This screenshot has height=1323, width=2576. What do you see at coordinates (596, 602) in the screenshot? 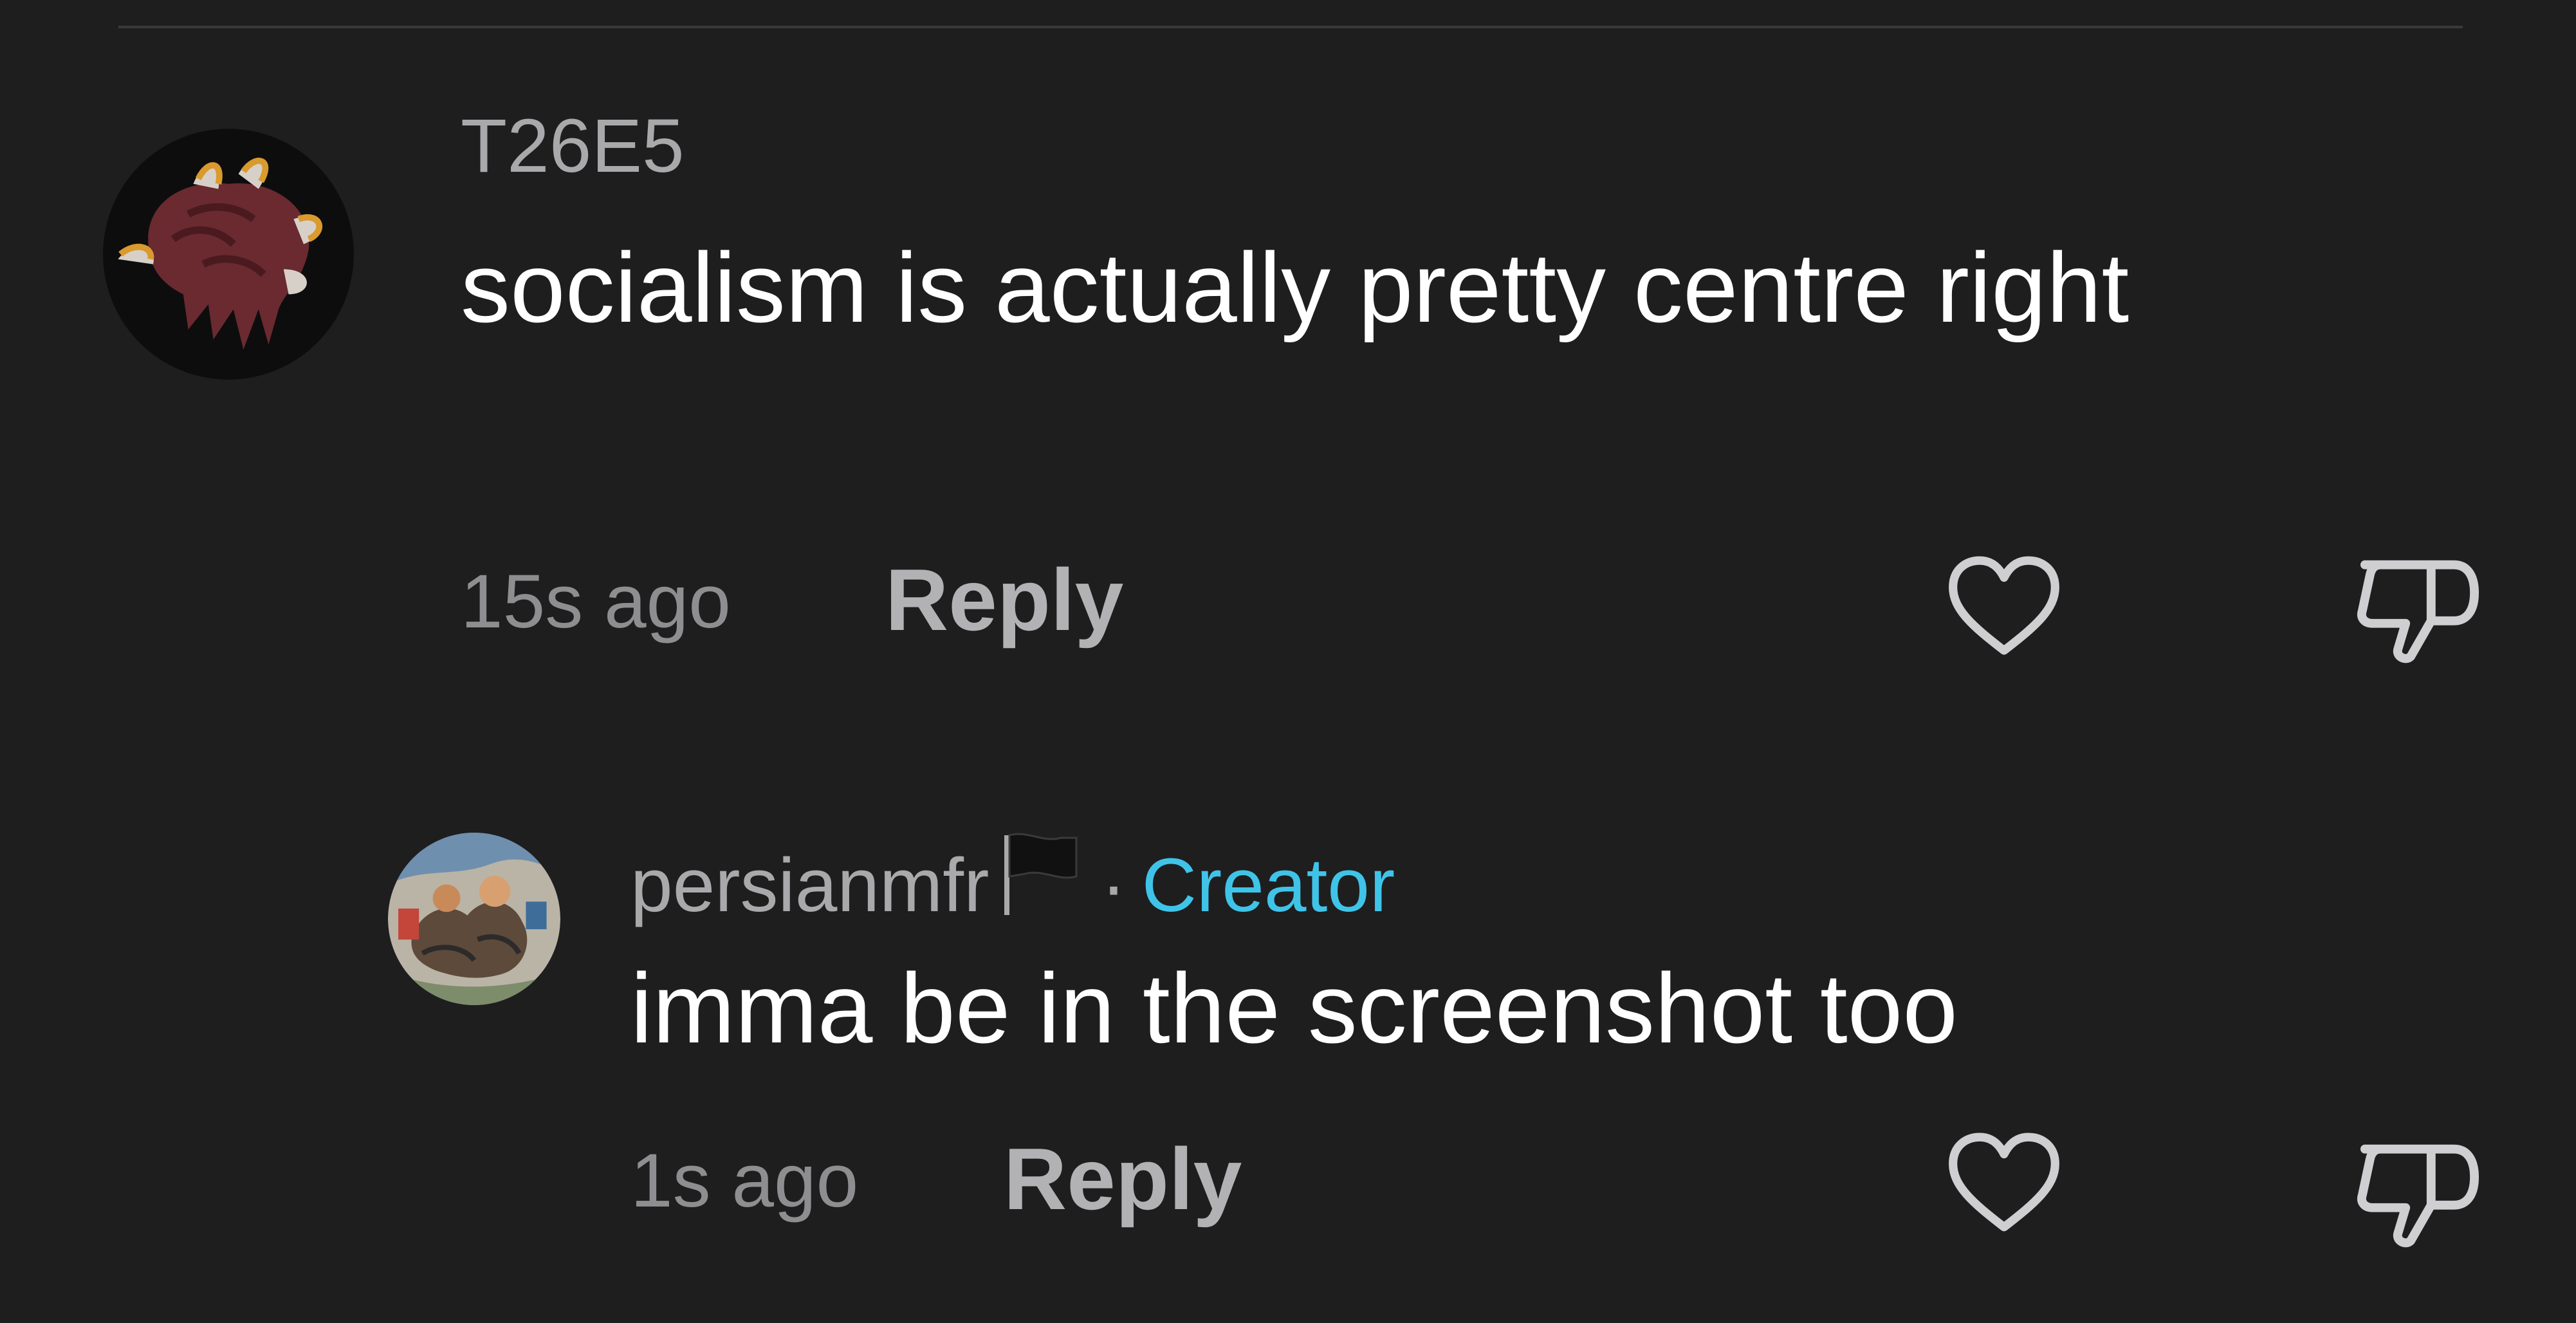
I see `comment-timestamp: 15s ago` at bounding box center [596, 602].